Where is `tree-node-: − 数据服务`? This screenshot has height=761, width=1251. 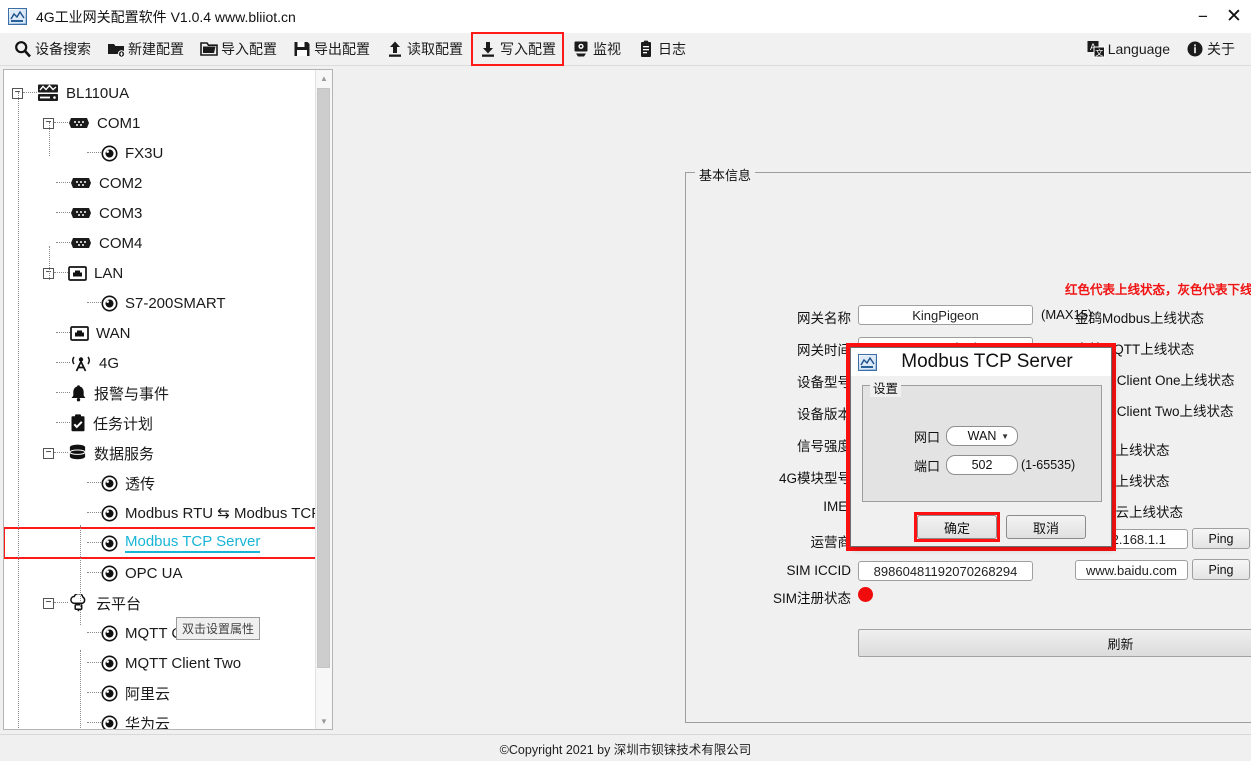 tree-node-: − 数据服务 is located at coordinates (160, 453).